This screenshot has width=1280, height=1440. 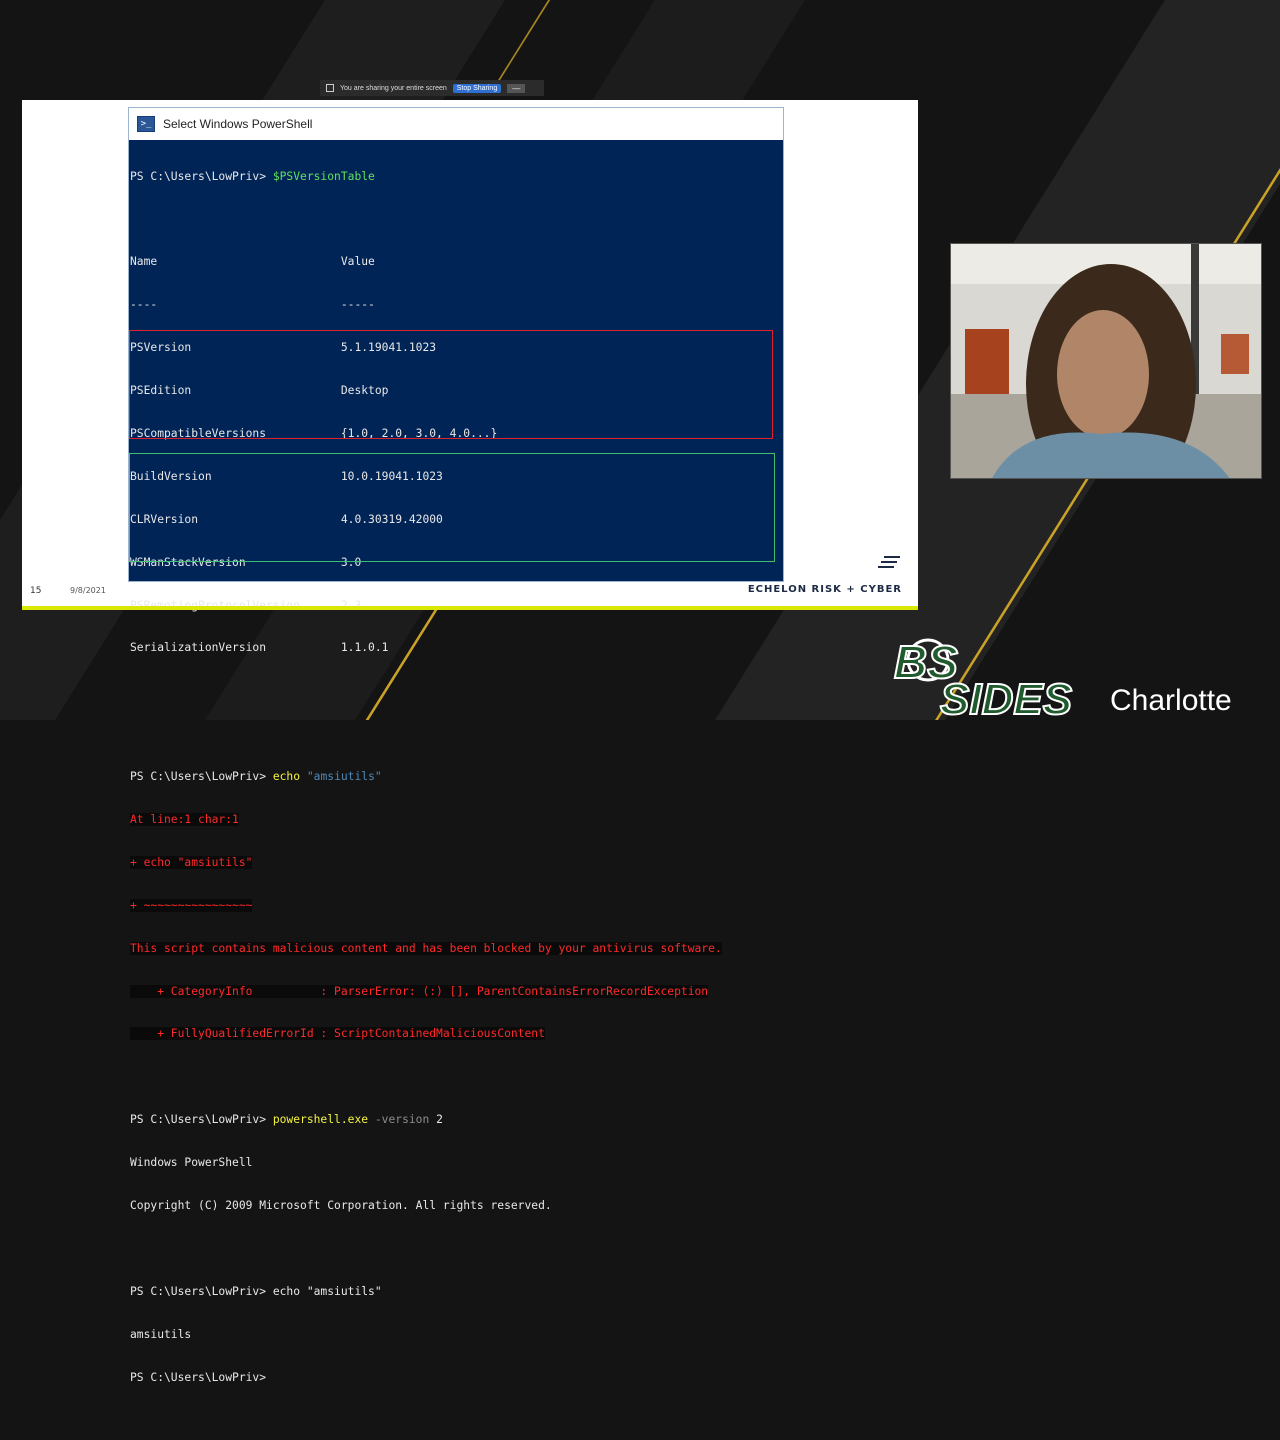 I want to click on share-message: You are sharing your entire screen, so click(x=393, y=88).